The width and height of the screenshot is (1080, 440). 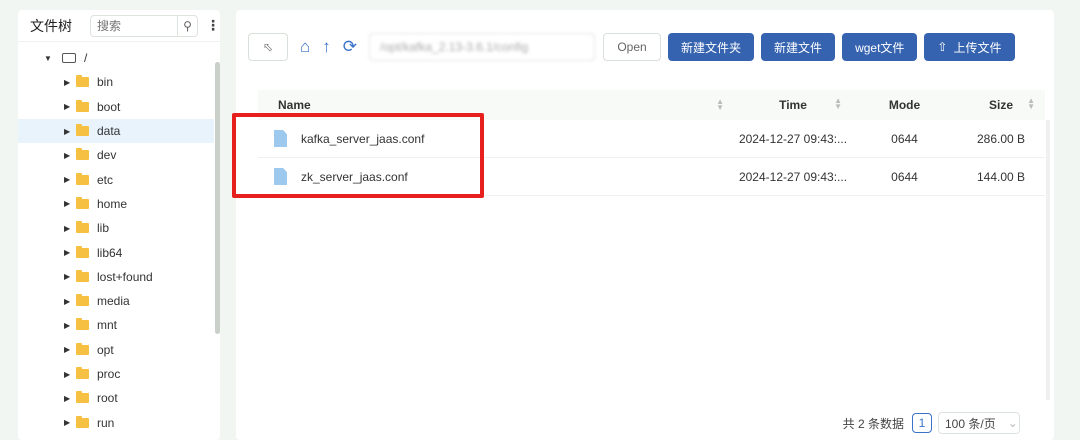 I want to click on tree-node-label: bin, so click(x=105, y=82).